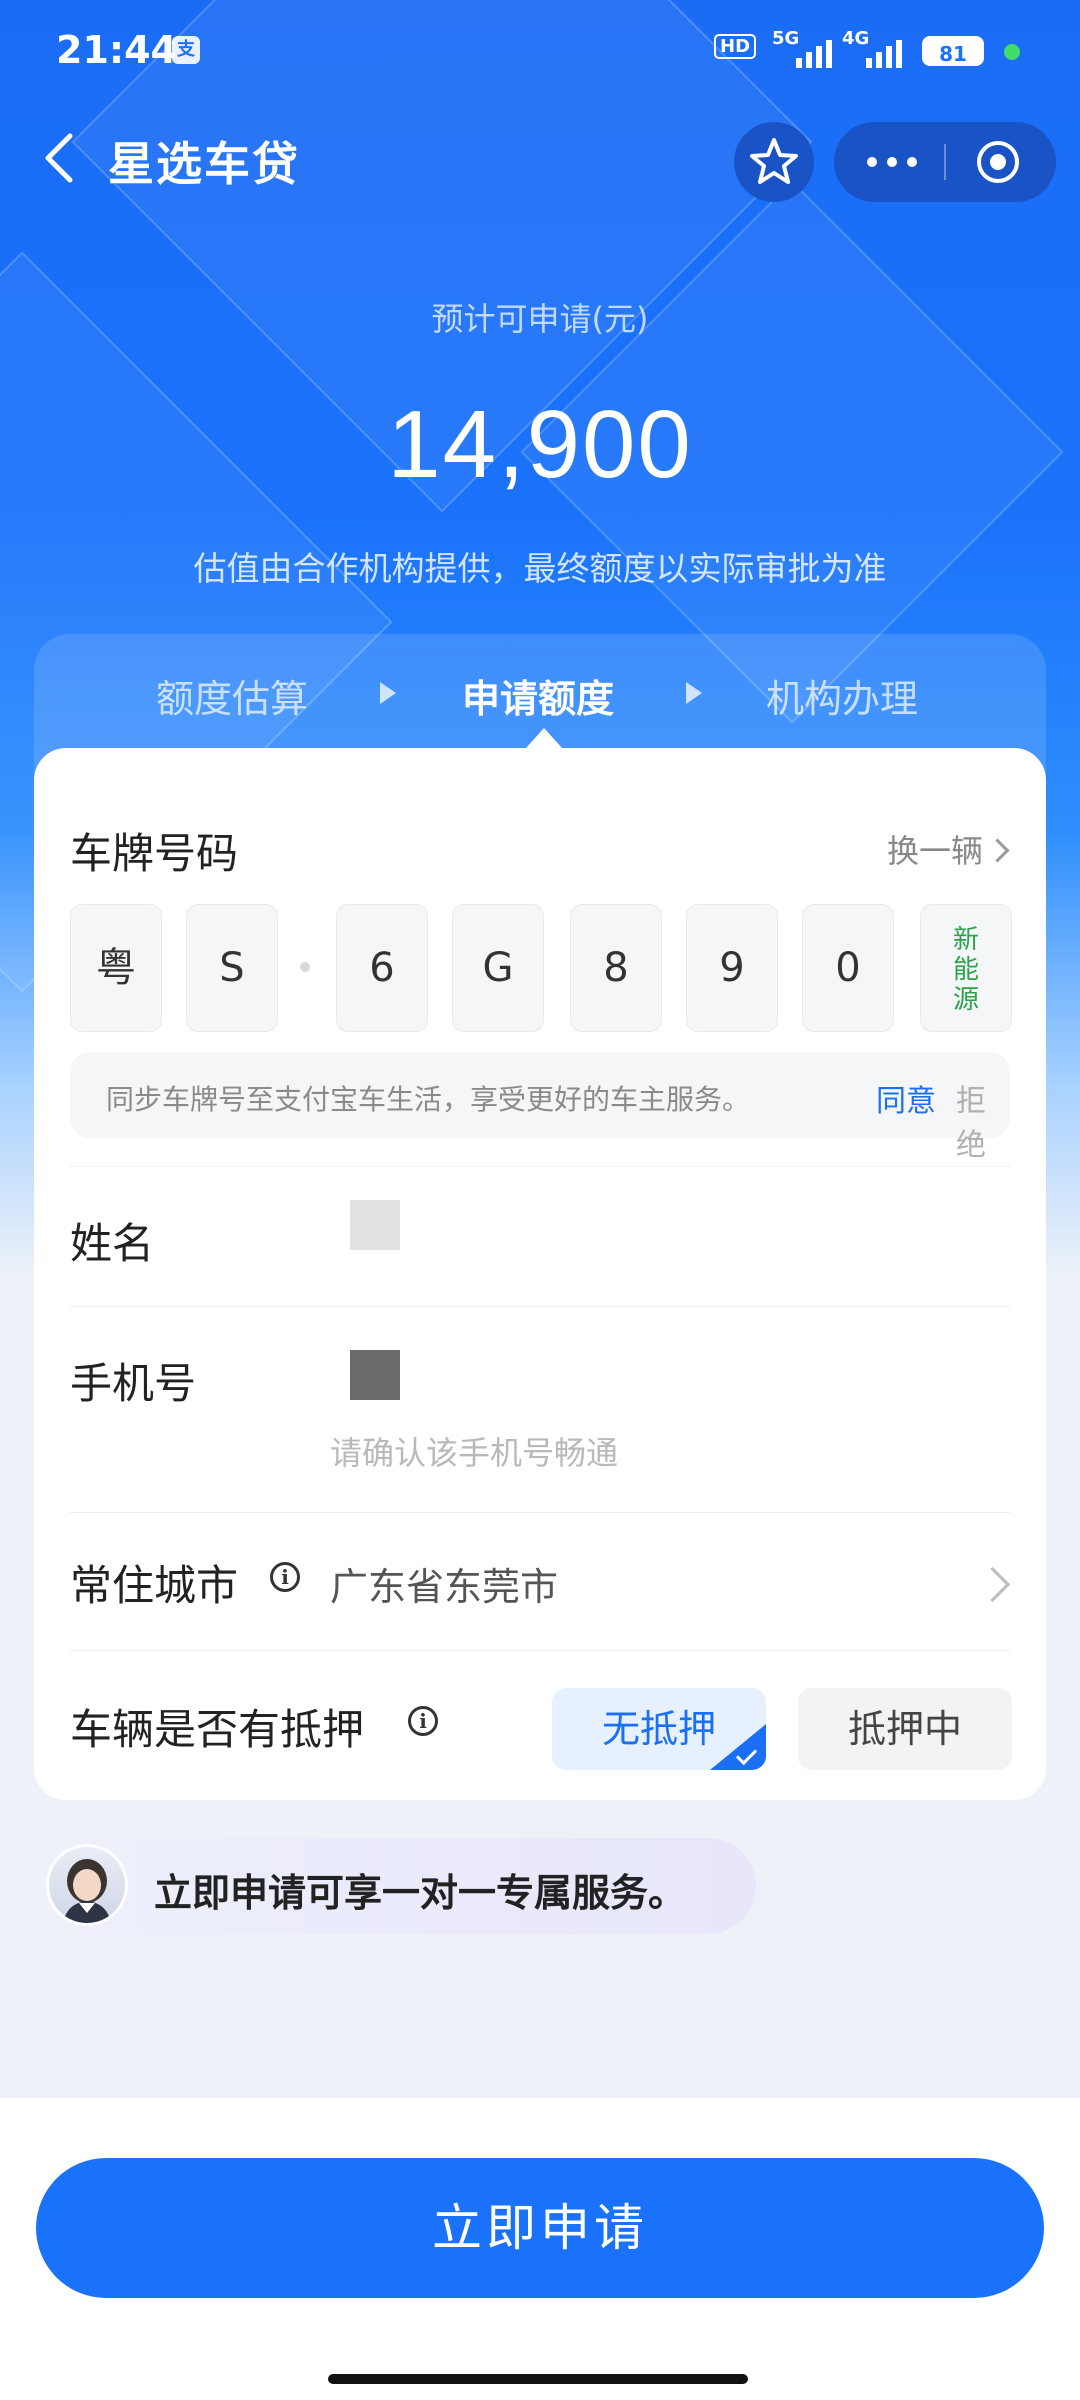  Describe the element at coordinates (540, 568) in the screenshot. I see `estimate-note: 估值由合作机构提供，最终额度以实际审批为准` at that location.